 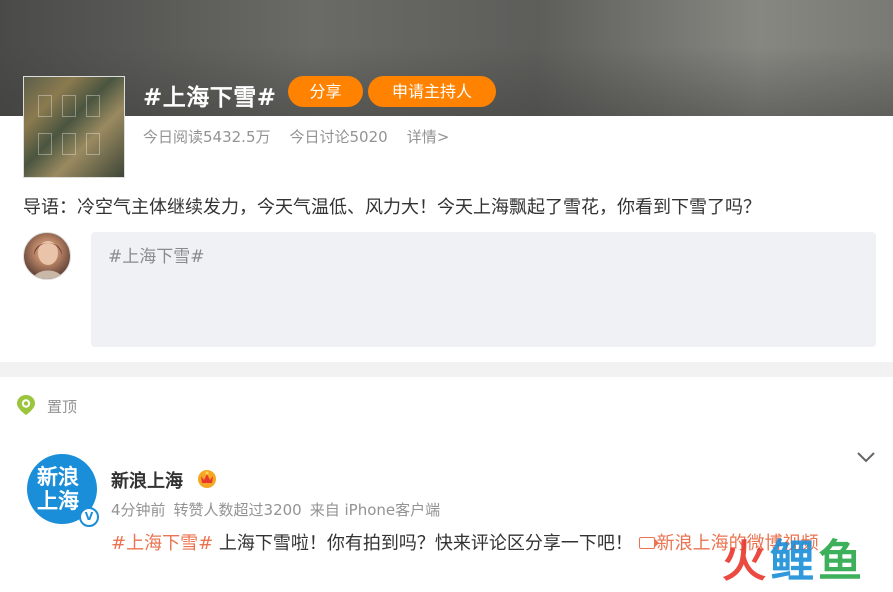 I want to click on watermark-char-1: 火, so click(x=744, y=561).